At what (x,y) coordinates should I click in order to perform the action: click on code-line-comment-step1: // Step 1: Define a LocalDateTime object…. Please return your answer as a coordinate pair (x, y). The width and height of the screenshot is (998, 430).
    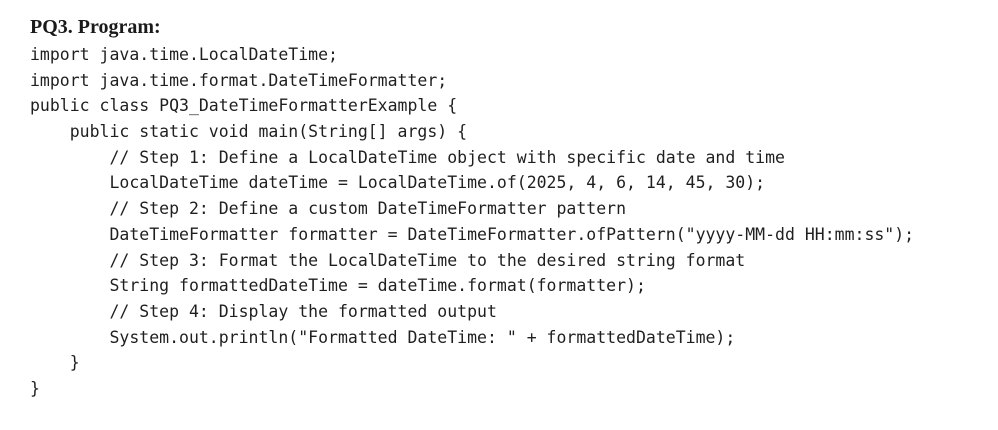
    Looking at the image, I should click on (407, 157).